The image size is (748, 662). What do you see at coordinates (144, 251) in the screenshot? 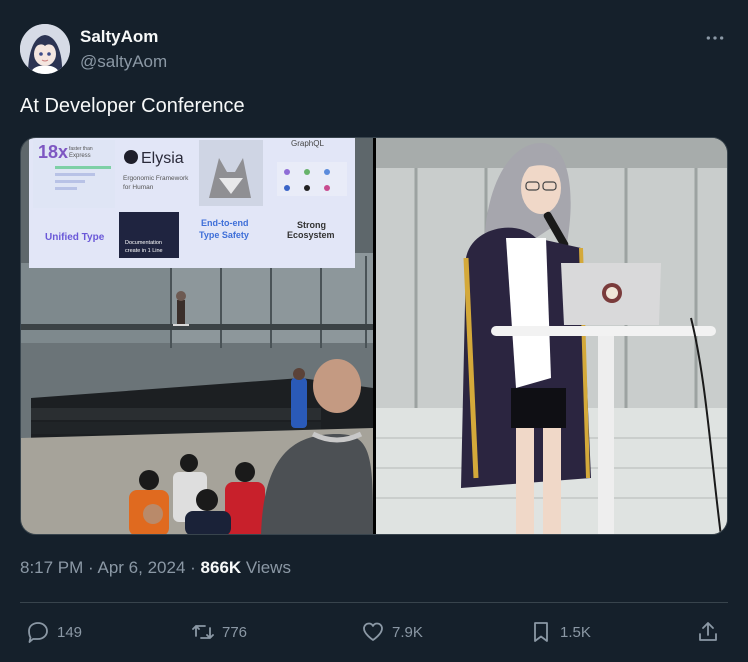
I see `slide-docs-2: create in 1 Line` at bounding box center [144, 251].